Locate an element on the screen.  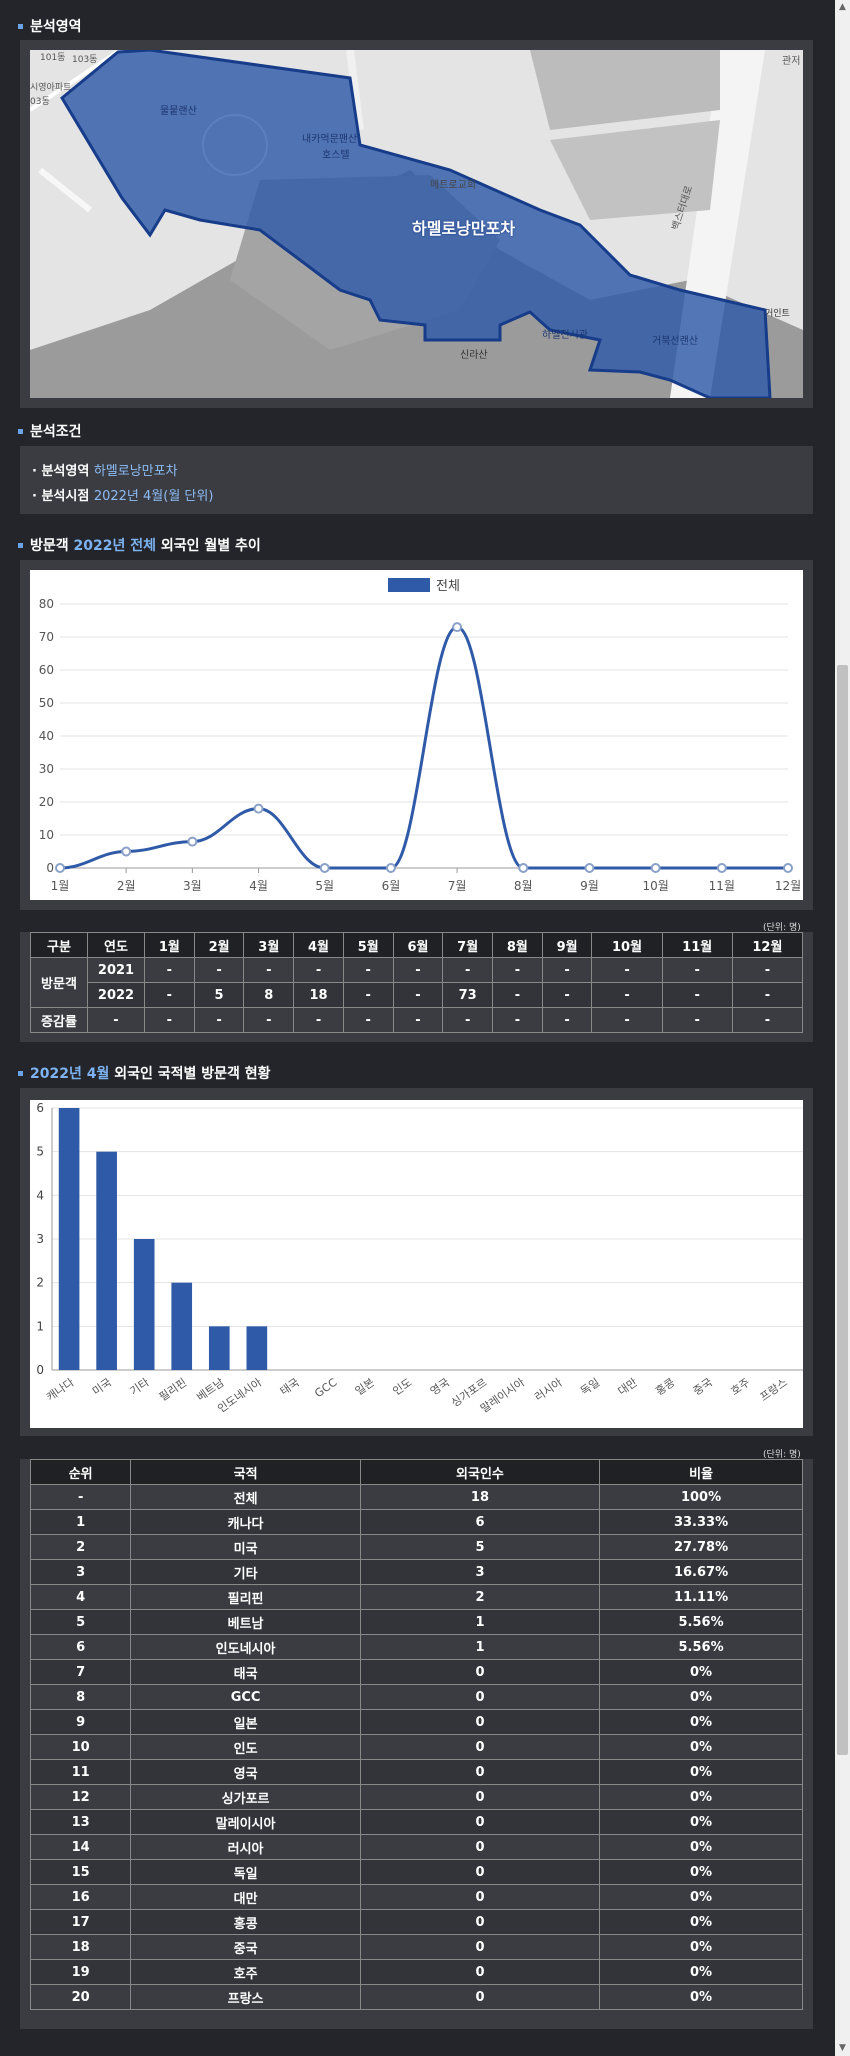
table-row: 12 싱가포르 0 0% is located at coordinates (416, 1797).